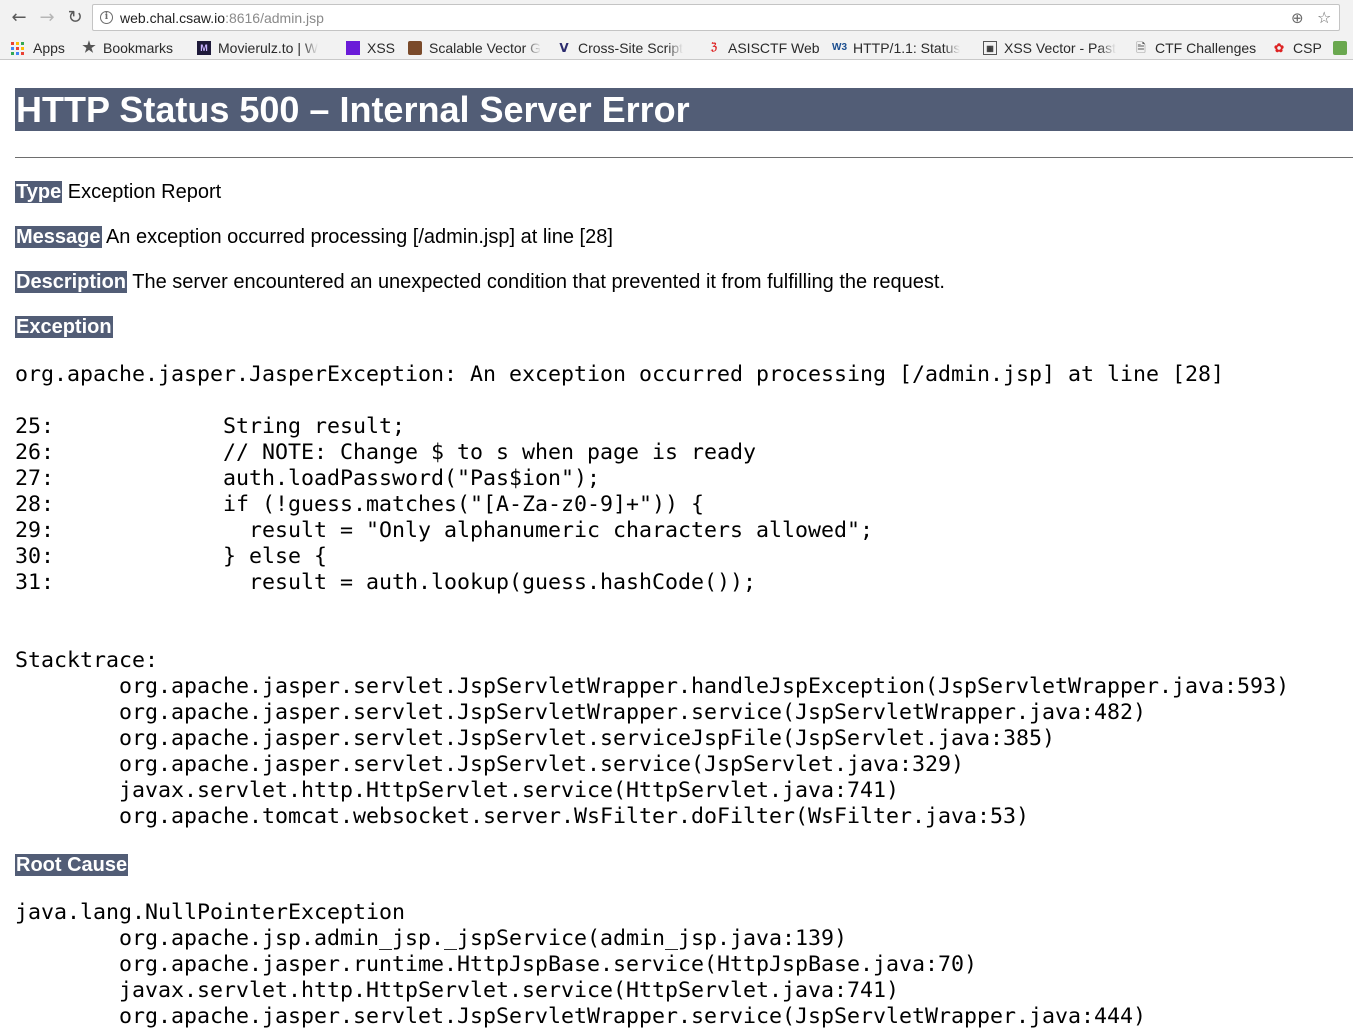  What do you see at coordinates (204, 48) in the screenshot?
I see `movierulz-favicon-icon: M` at bounding box center [204, 48].